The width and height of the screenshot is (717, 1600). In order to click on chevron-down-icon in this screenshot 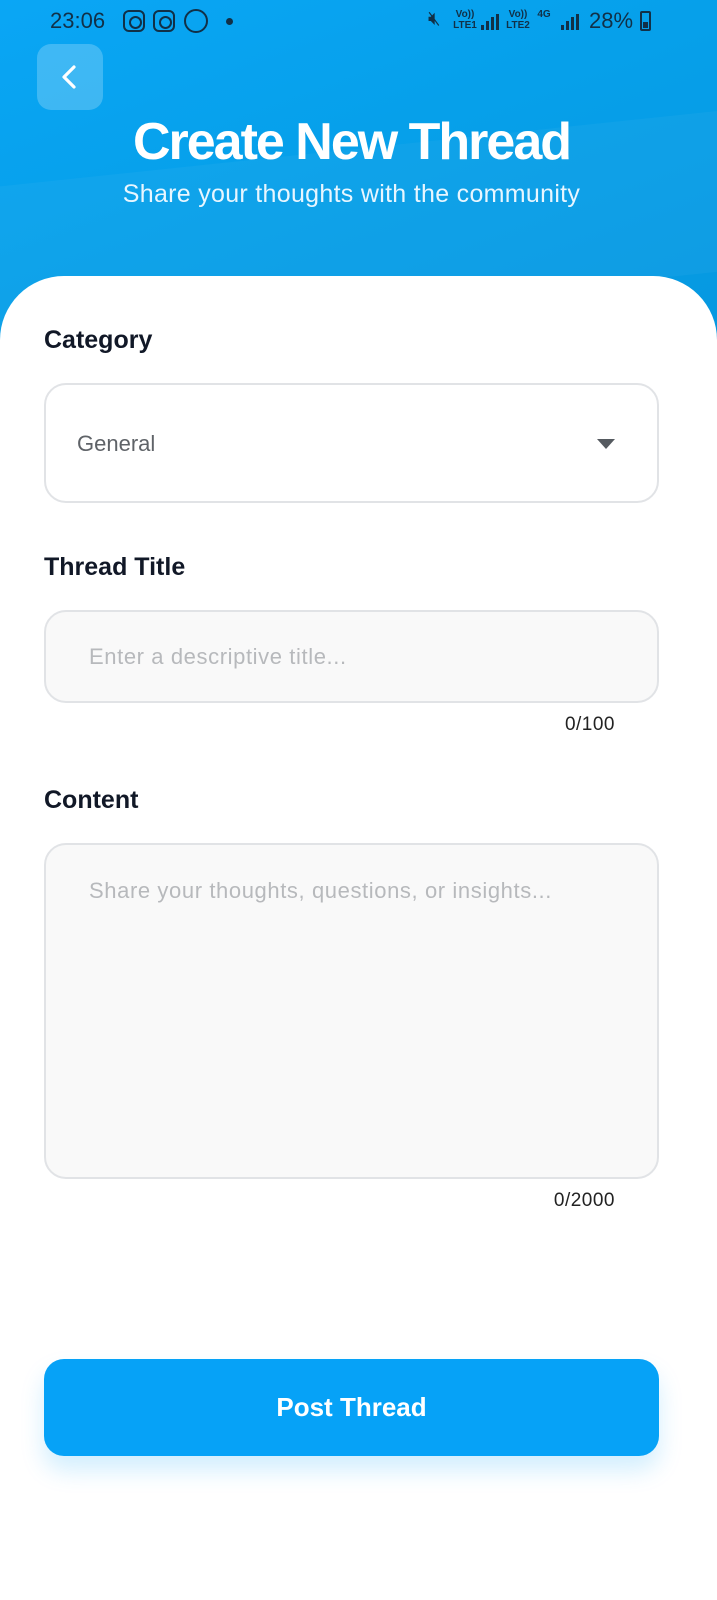, I will do `click(606, 444)`.